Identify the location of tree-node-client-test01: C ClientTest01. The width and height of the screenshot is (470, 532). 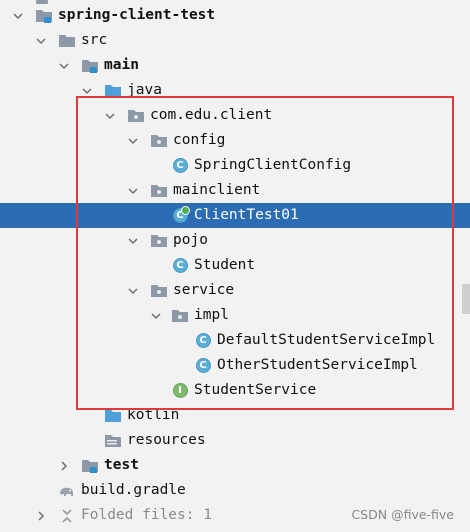
(235, 215).